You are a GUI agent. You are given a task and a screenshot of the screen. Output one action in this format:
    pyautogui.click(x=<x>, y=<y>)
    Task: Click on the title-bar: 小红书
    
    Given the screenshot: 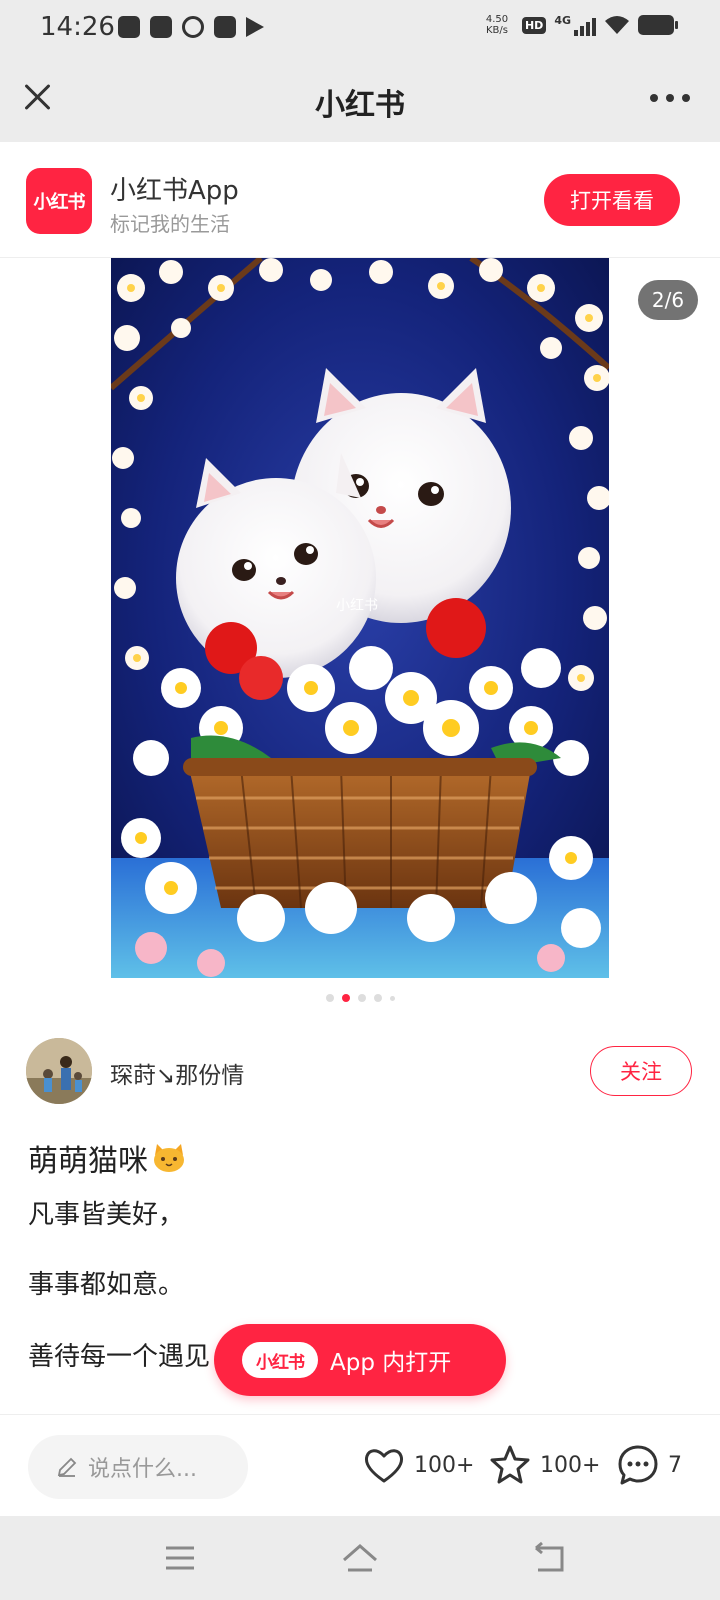 What is the action you would take?
    pyautogui.click(x=360, y=99)
    